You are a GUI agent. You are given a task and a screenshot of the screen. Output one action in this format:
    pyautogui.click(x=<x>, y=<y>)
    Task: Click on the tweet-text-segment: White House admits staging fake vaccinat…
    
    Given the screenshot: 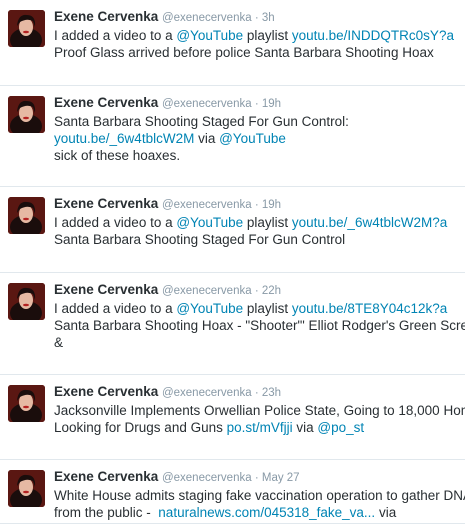 What is the action you would take?
    pyautogui.click(x=259, y=495)
    